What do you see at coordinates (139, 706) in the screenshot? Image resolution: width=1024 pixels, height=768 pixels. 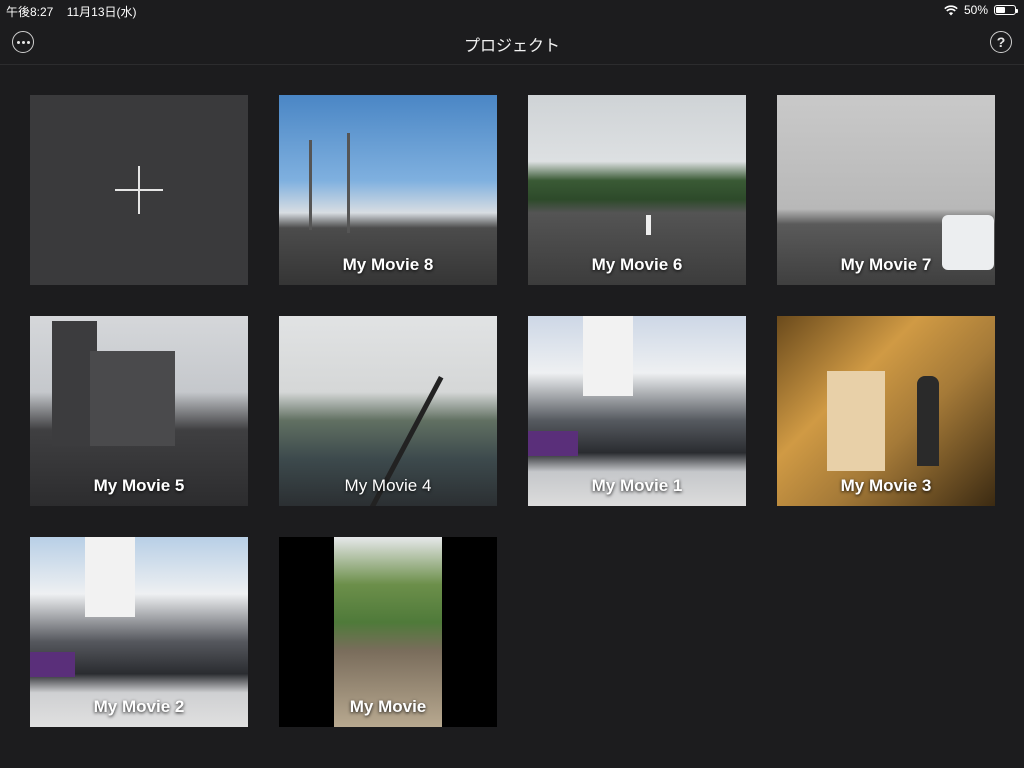 I see `project-title: My Movie 2` at bounding box center [139, 706].